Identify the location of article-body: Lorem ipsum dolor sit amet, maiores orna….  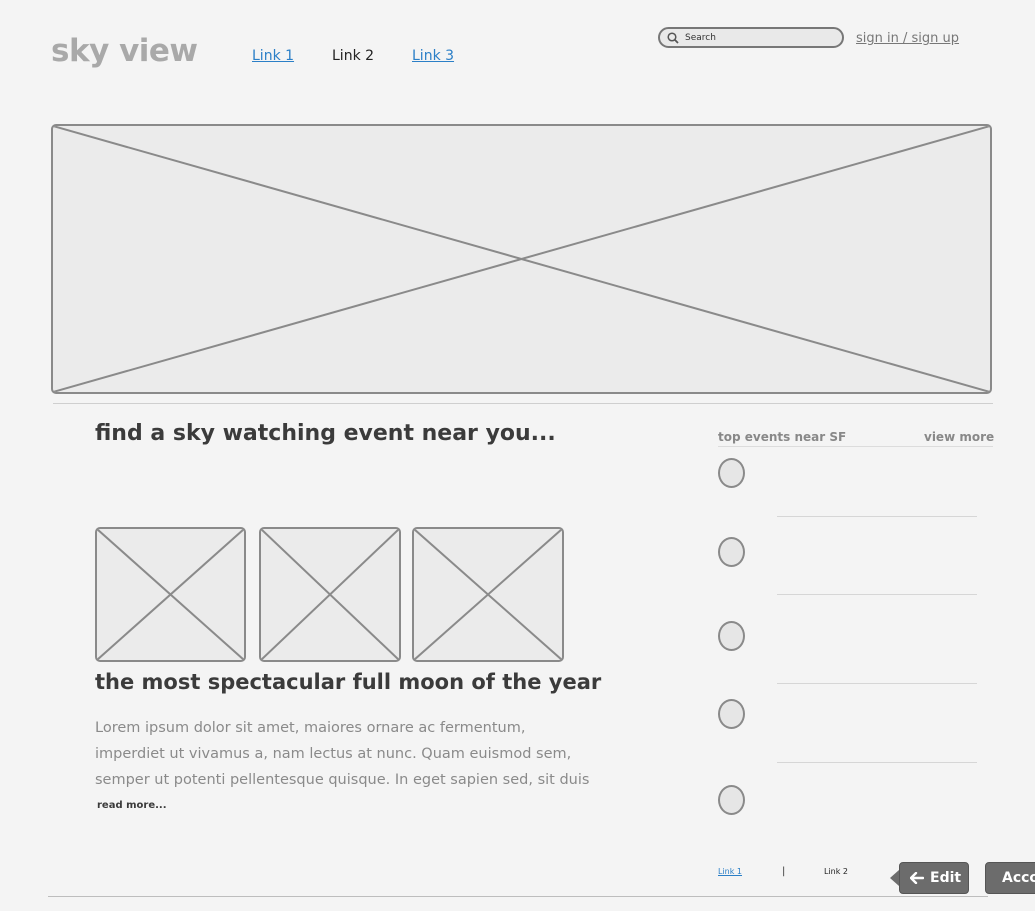
(342, 754).